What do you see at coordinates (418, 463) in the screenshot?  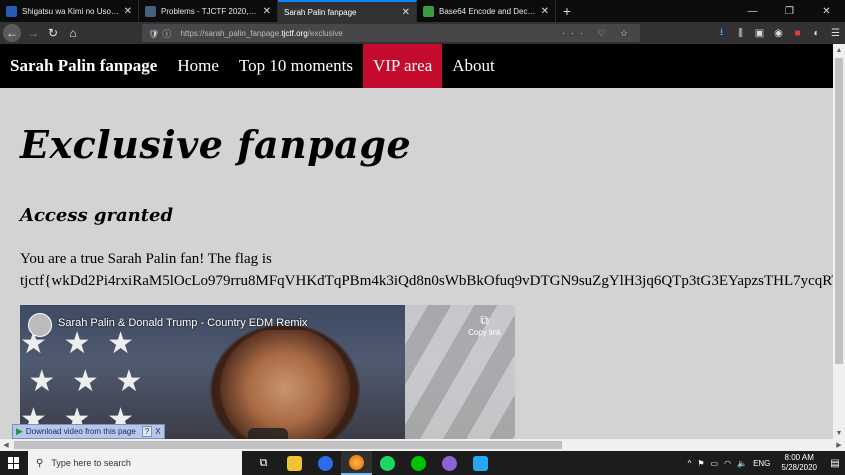 I see `line-icon` at bounding box center [418, 463].